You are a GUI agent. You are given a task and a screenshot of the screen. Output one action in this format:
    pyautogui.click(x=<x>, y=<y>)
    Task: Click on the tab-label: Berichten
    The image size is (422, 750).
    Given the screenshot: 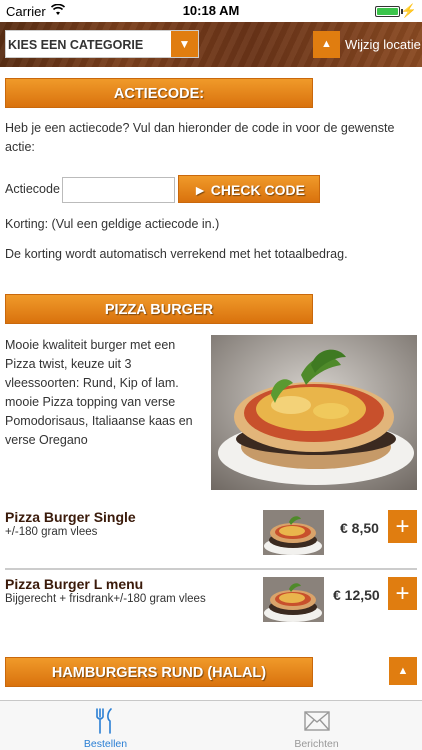 What is the action you would take?
    pyautogui.click(x=316, y=744)
    